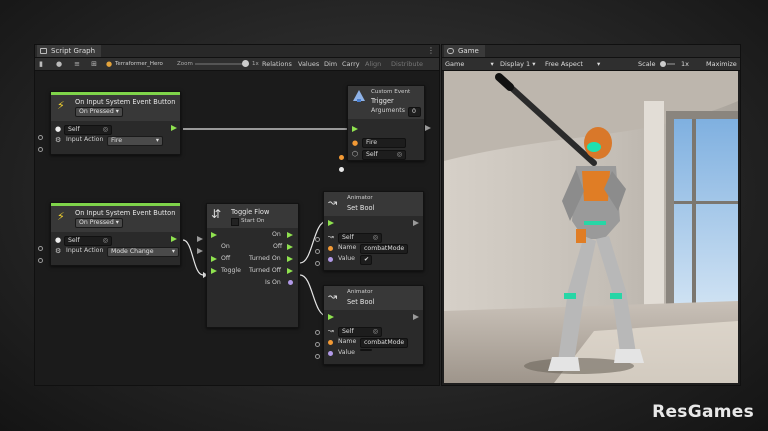  Describe the element at coordinates (235, 222) in the screenshot. I see `start-on-checkbox` at that location.